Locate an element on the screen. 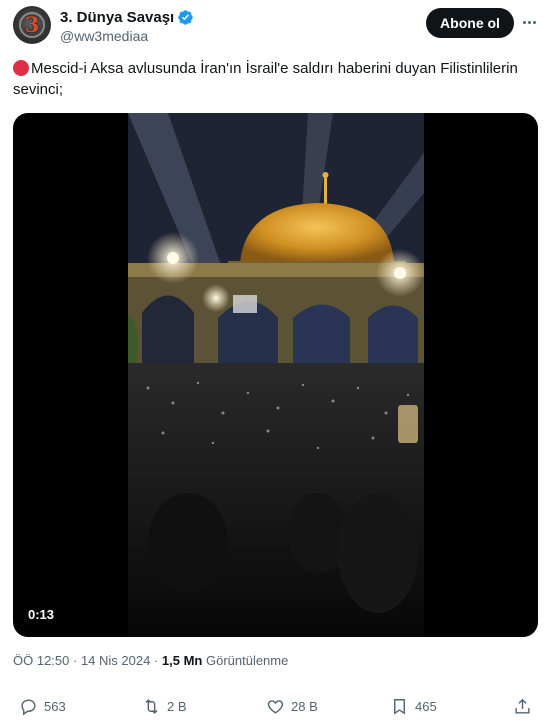 Image resolution: width=547 pixels, height=720 pixels. verified-badge-icon is located at coordinates (185, 17).